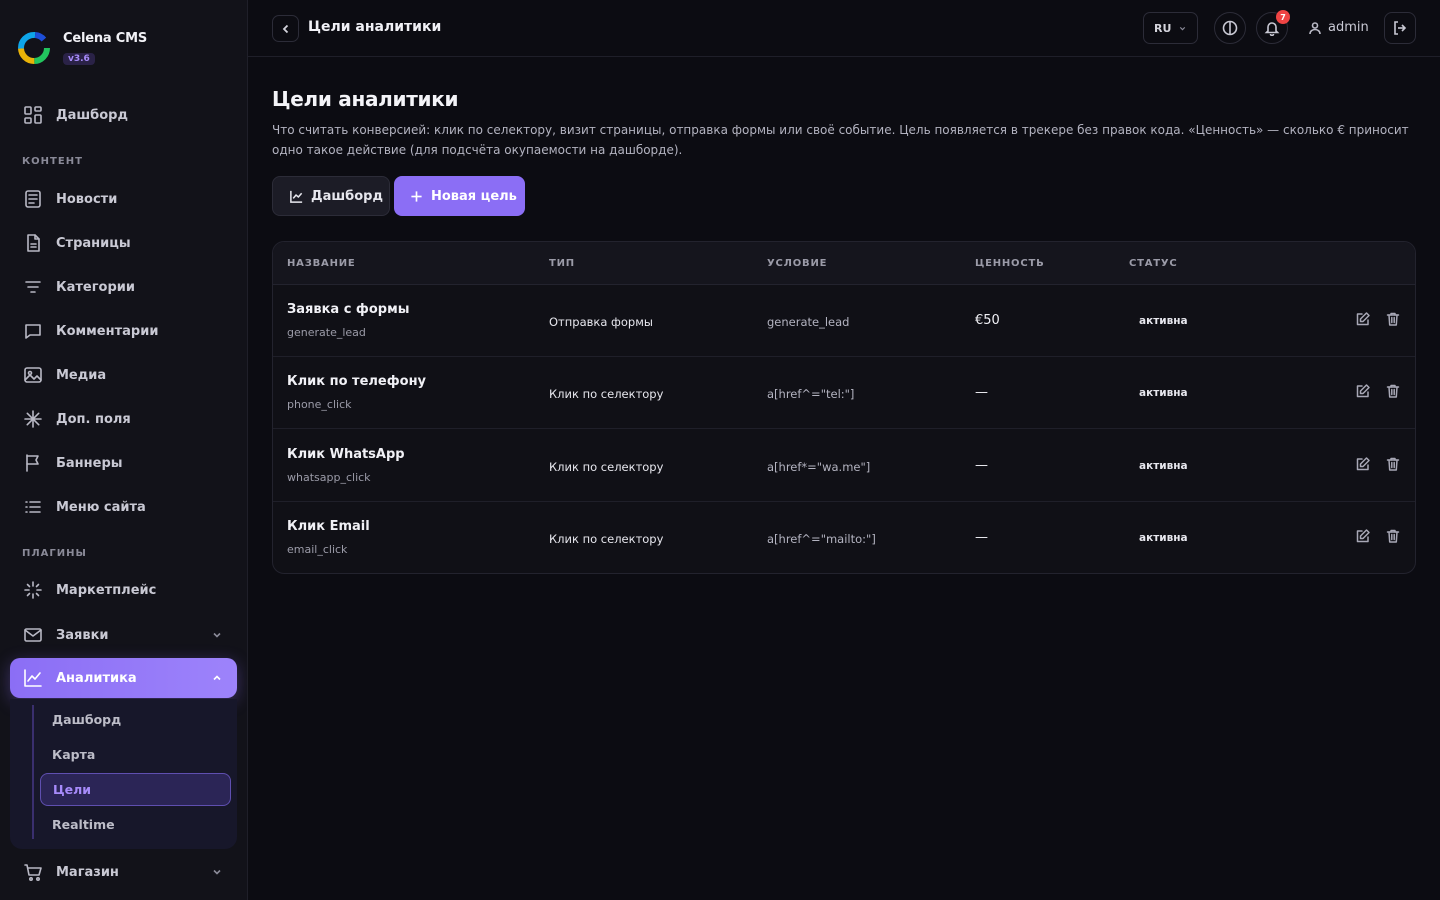 The image size is (1440, 900). What do you see at coordinates (82, 635) in the screenshot?
I see `sidebar-item-label: Заявки` at bounding box center [82, 635].